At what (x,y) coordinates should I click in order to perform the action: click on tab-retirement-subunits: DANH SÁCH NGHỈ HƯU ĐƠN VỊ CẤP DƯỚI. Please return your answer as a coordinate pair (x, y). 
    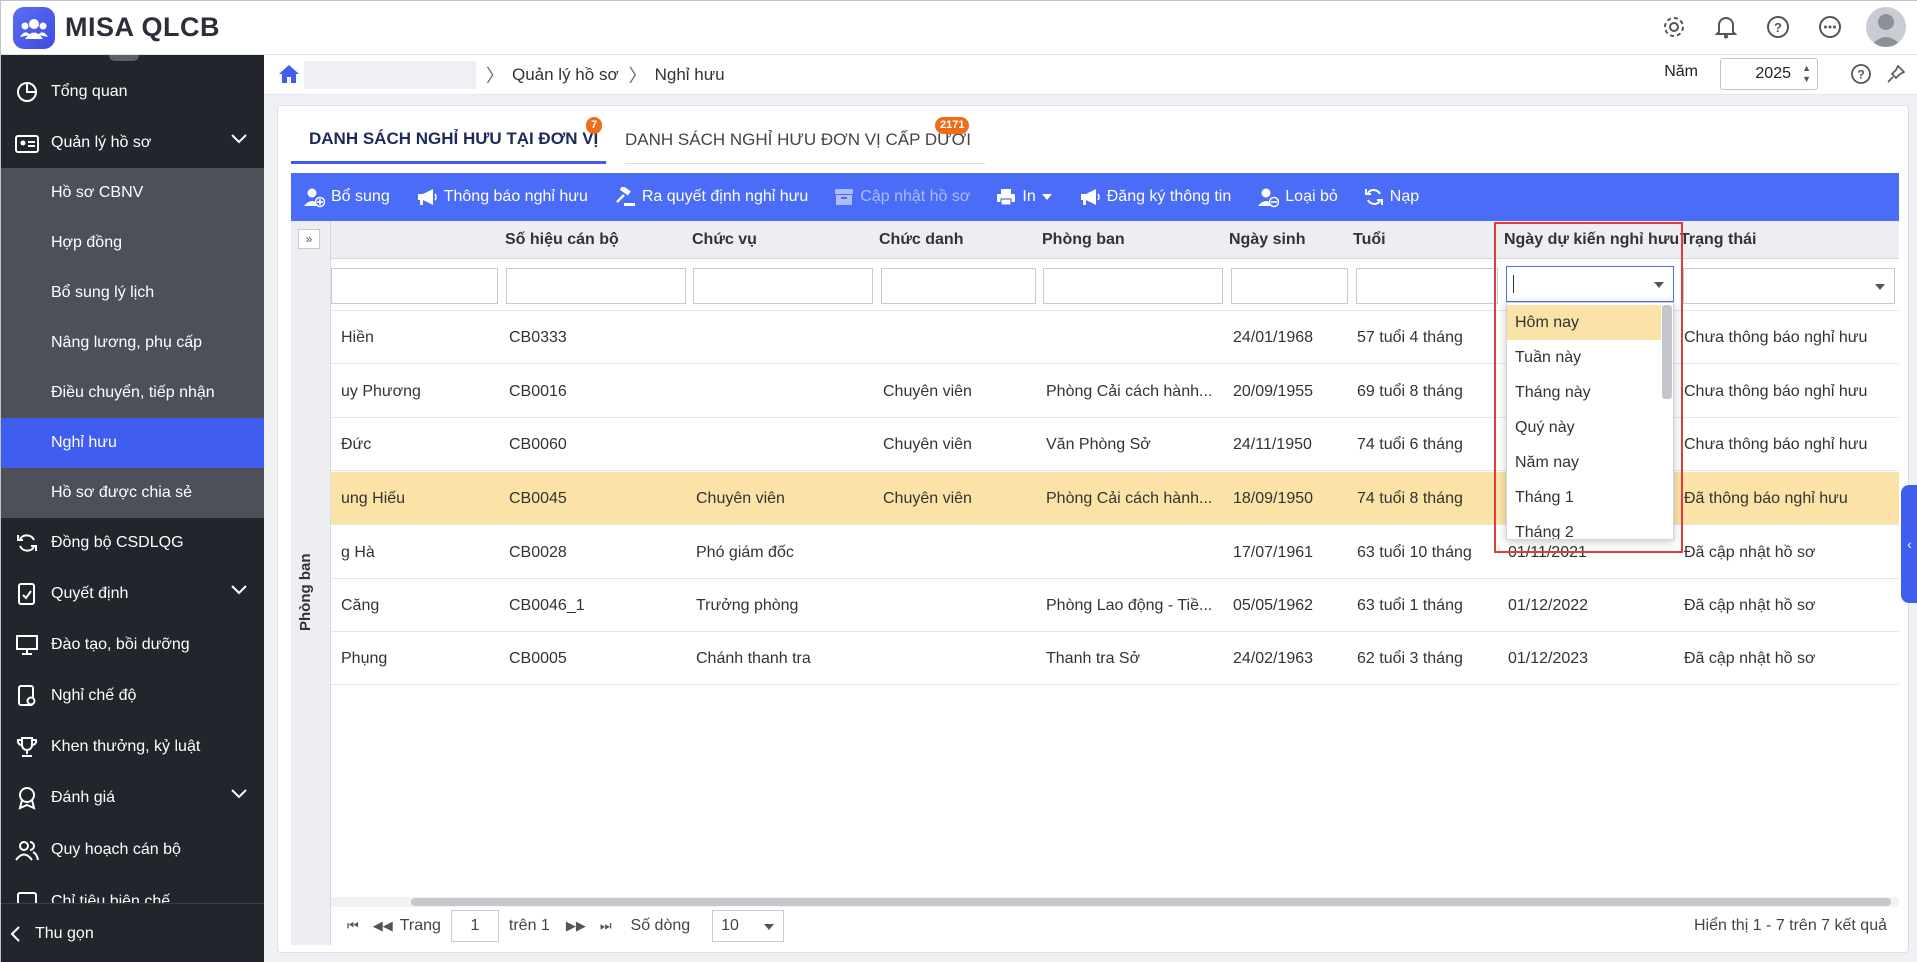
    Looking at the image, I should click on (805, 140).